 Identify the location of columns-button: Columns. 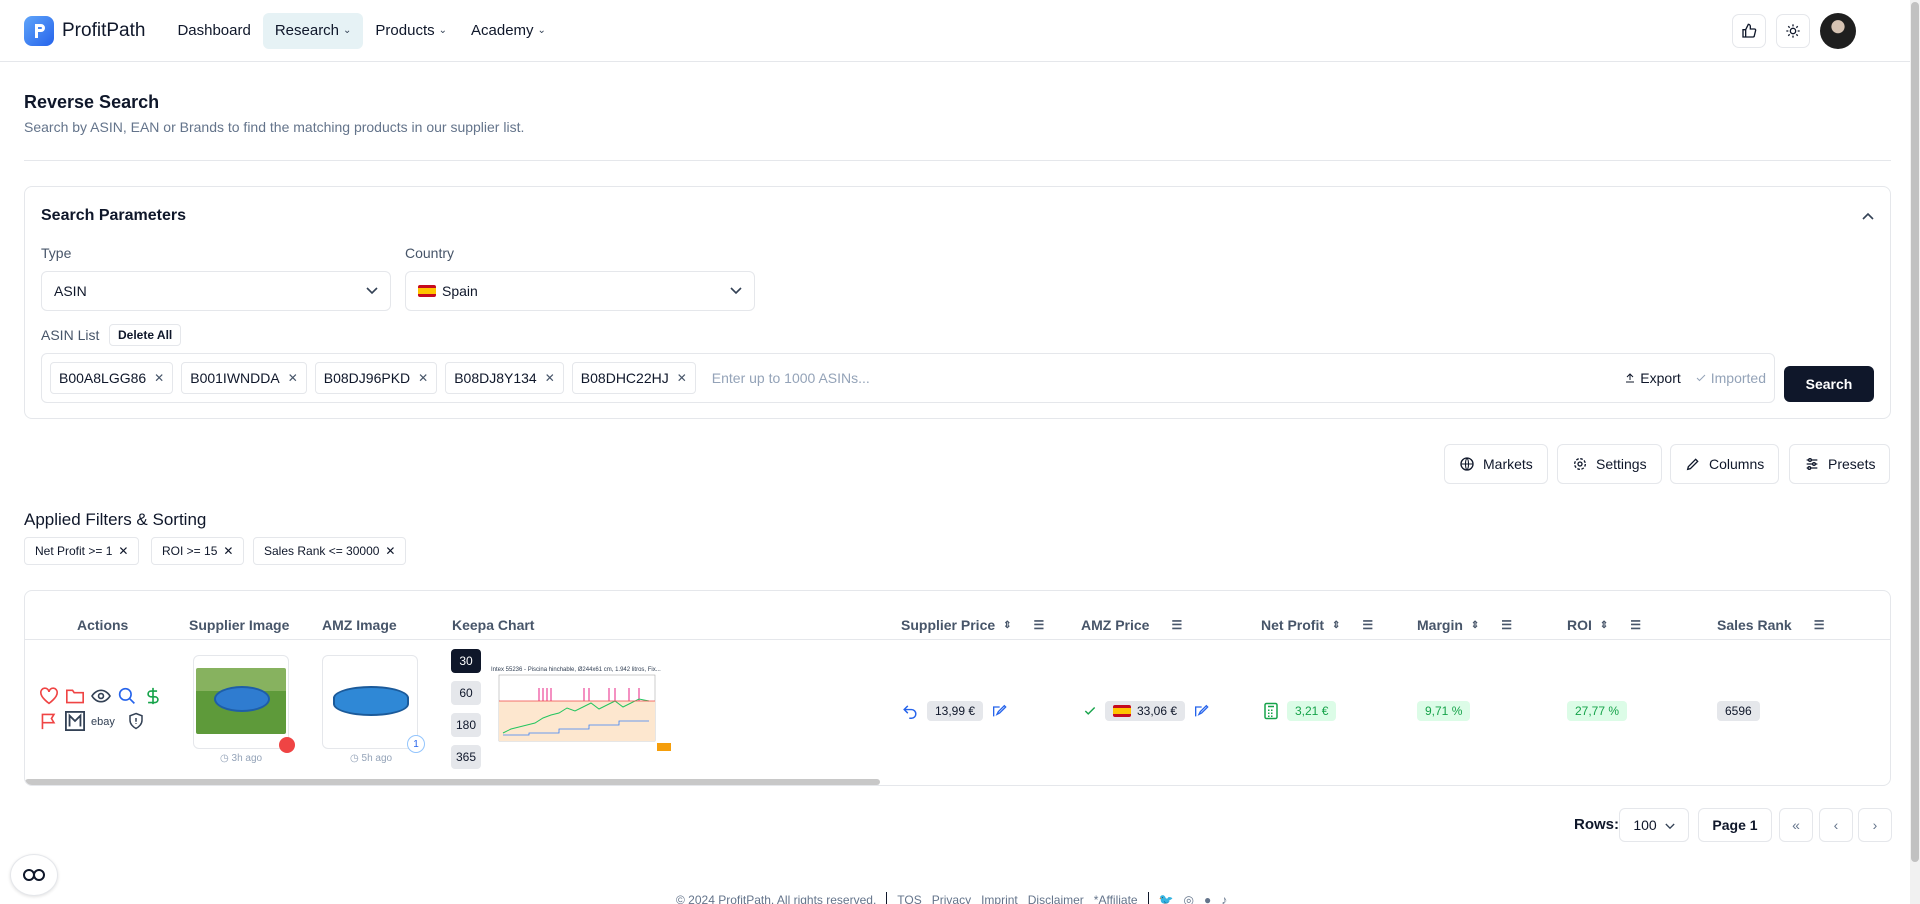
(1725, 464).